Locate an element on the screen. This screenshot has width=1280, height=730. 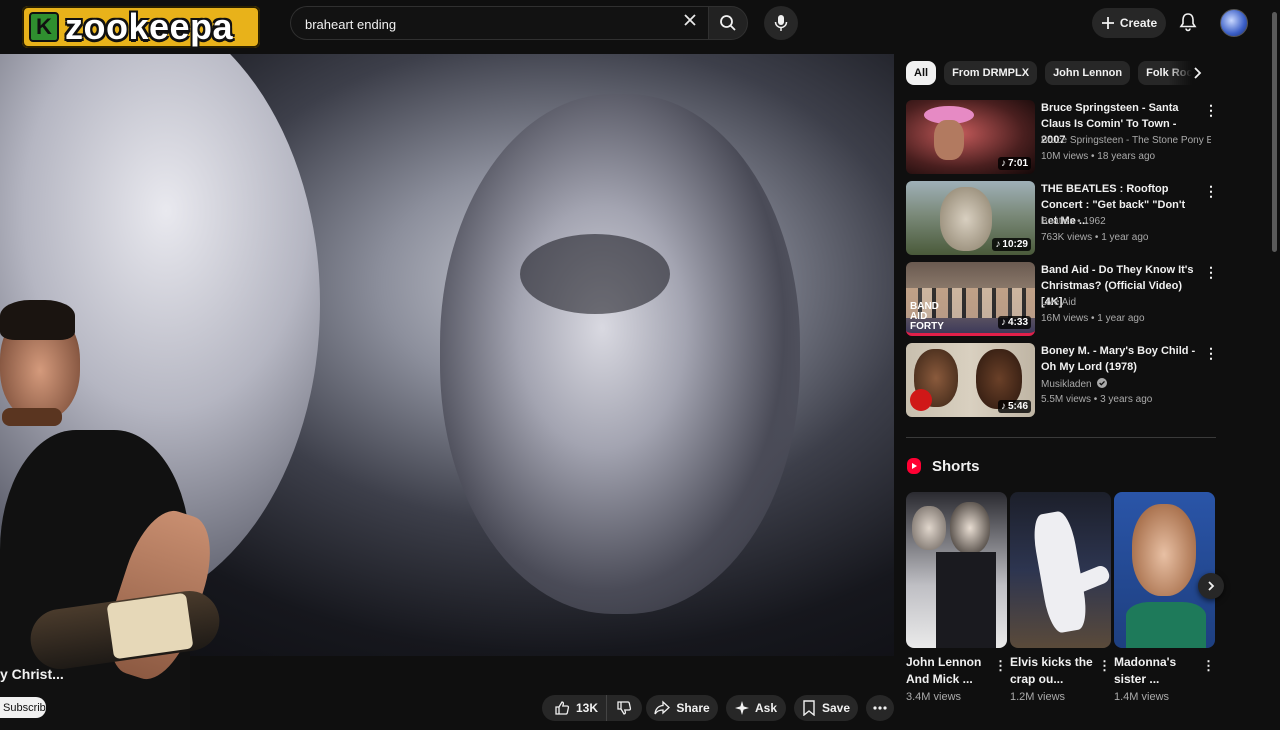
video-meta: 763K views • 1 year ago is located at coordinates (1095, 237).